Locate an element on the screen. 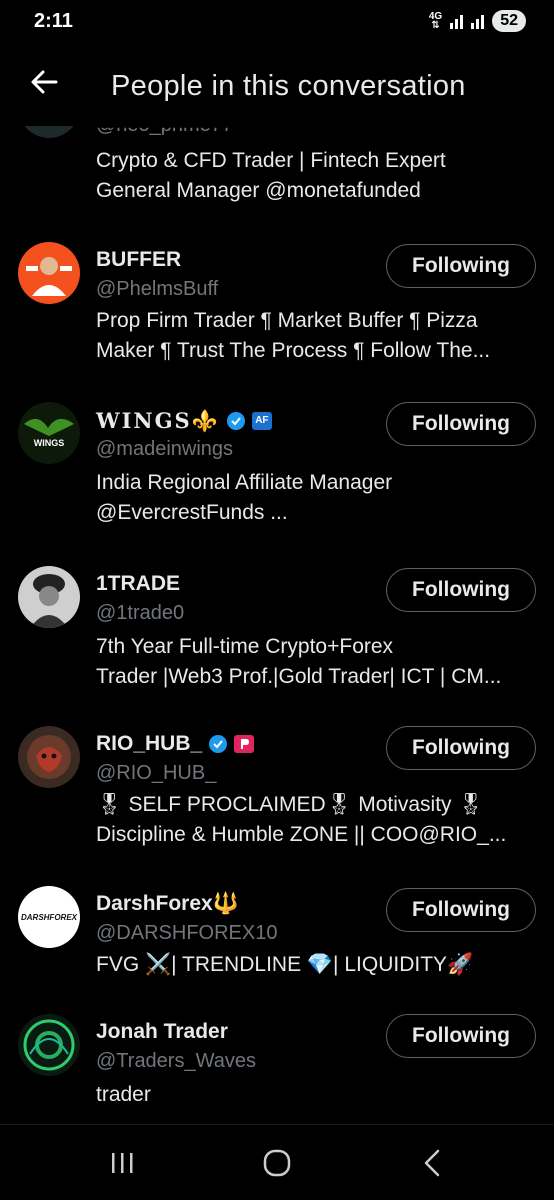  avatar: DARSHFOREX is located at coordinates (49, 917).